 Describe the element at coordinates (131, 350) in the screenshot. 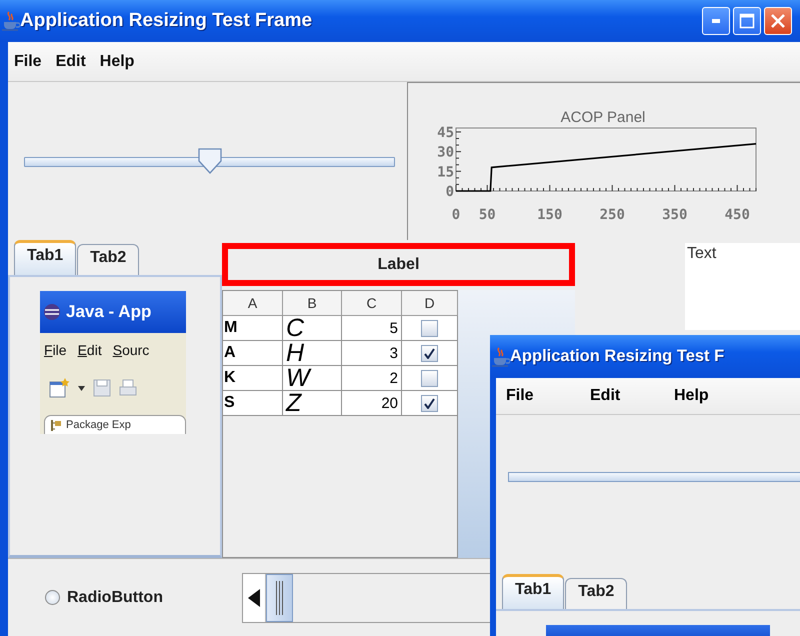

I see `embedded-menu-item: Sourc` at that location.